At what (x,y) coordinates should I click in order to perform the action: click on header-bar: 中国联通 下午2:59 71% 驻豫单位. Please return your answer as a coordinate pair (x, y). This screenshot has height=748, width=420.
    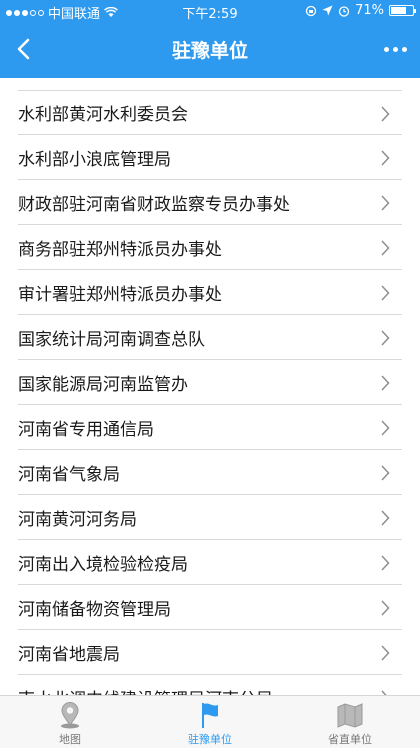
    Looking at the image, I should click on (210, 39).